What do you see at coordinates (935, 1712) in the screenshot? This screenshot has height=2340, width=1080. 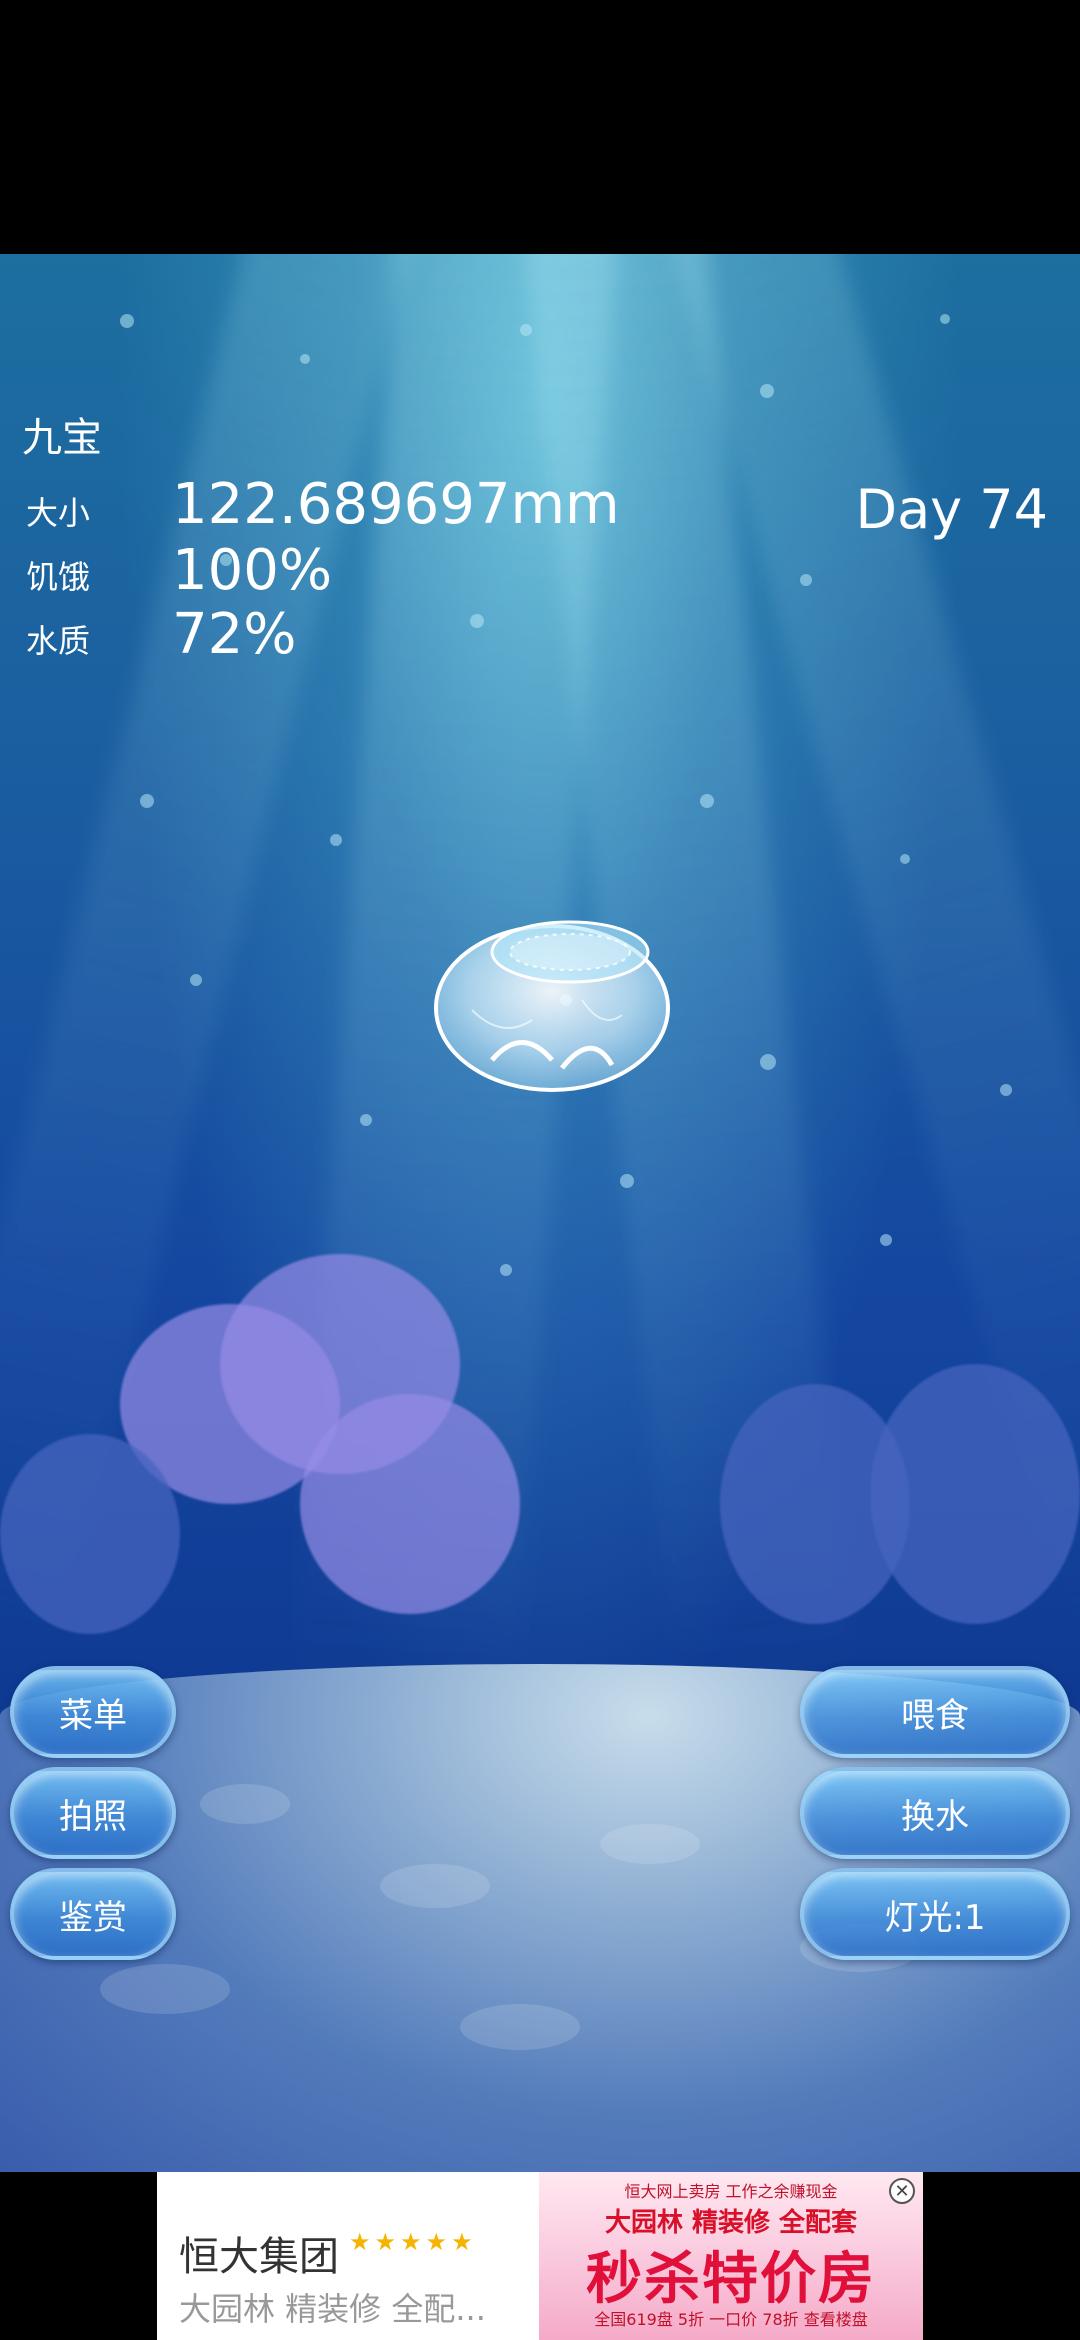 I see `feed-button: 喂食` at bounding box center [935, 1712].